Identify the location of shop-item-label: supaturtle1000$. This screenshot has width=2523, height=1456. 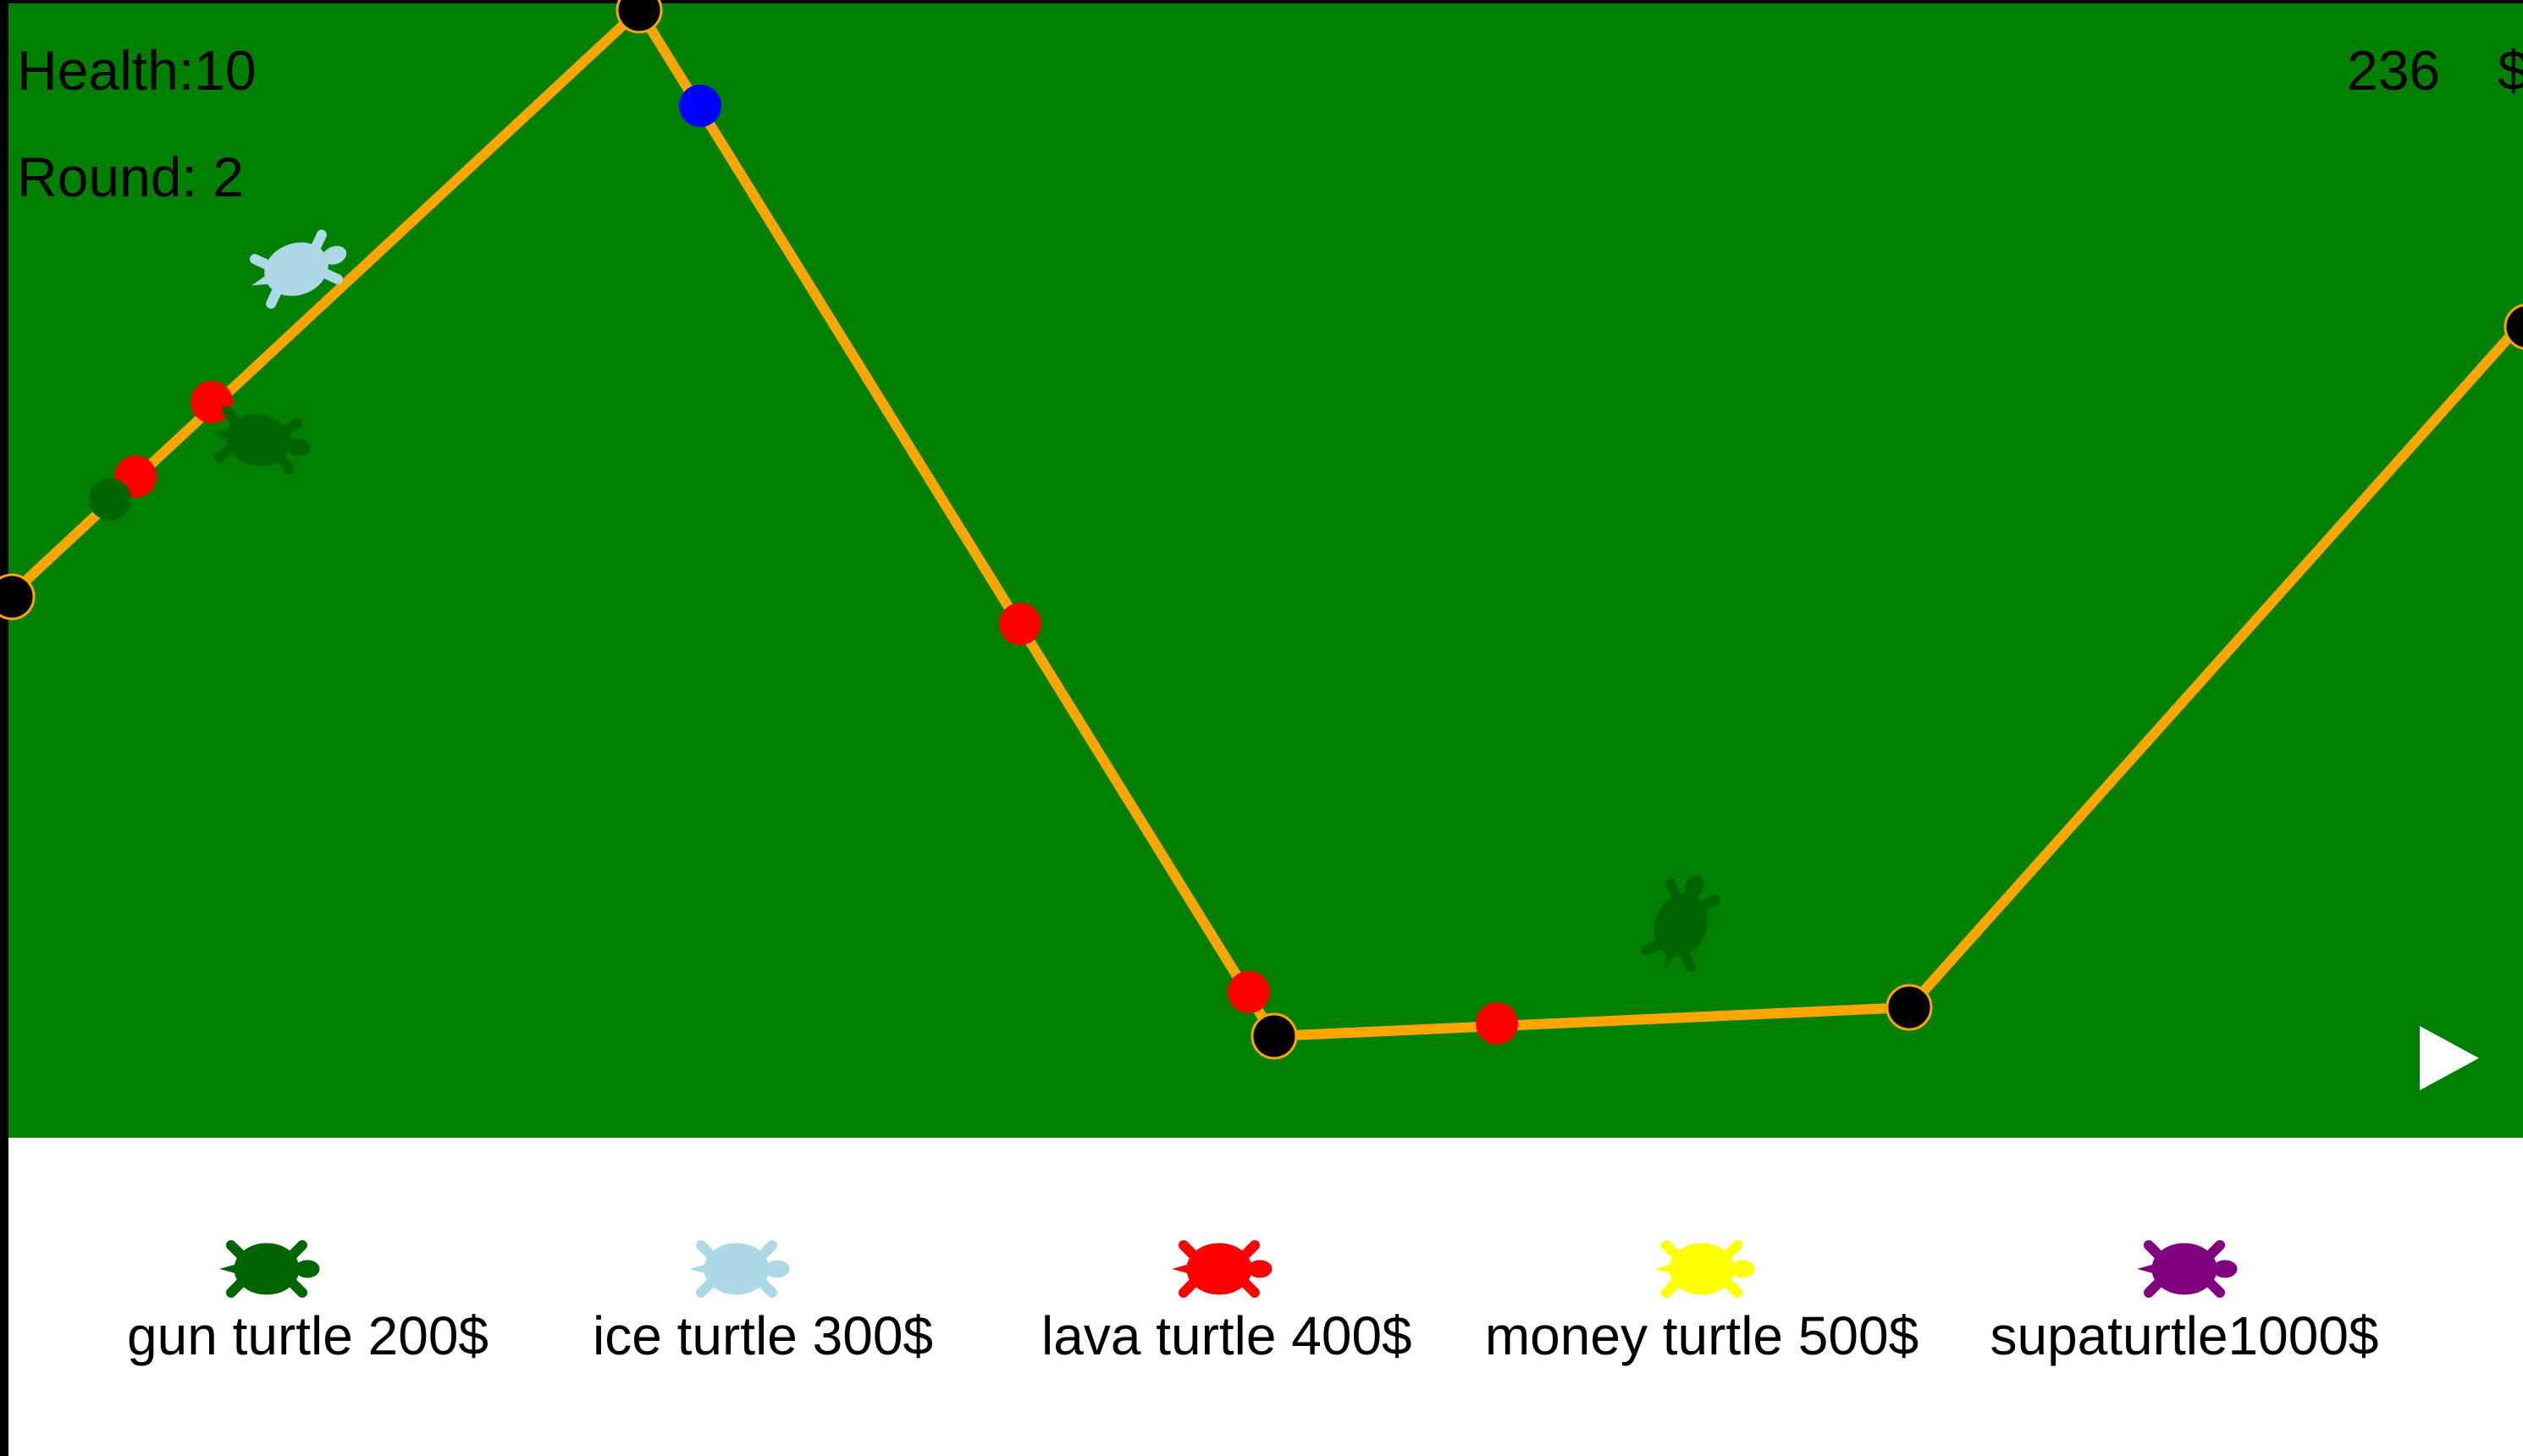
(2184, 1335).